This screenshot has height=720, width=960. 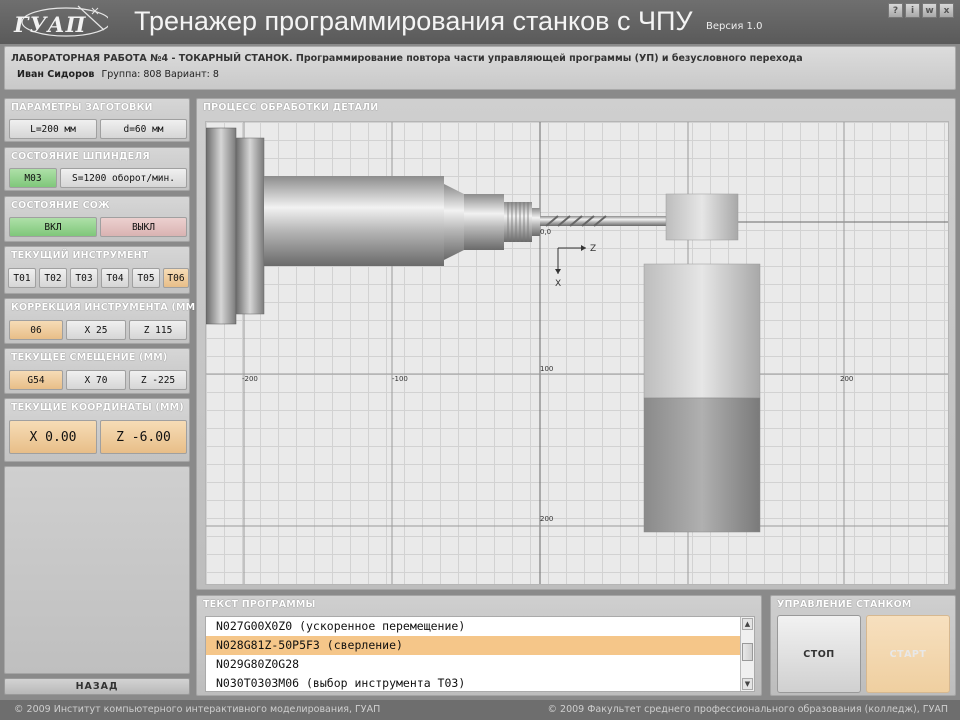 What do you see at coordinates (53, 227) in the screenshot?
I see `coolant-on-button: ВКЛ` at bounding box center [53, 227].